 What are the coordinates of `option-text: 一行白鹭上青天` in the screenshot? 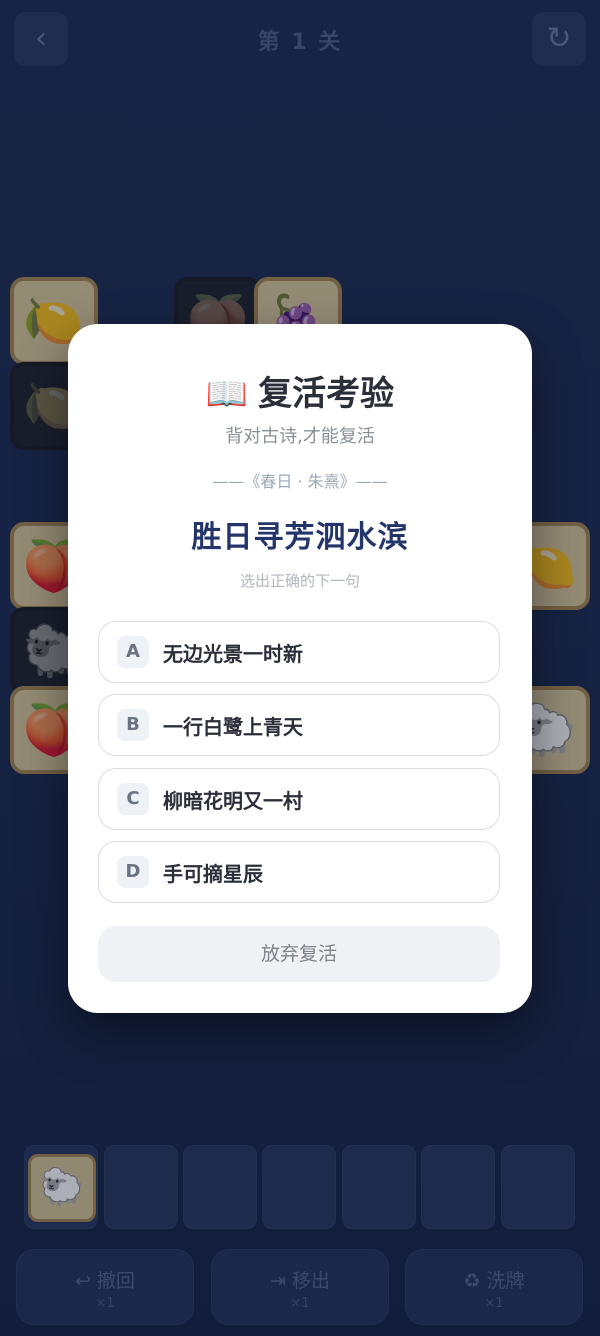 It's located at (233, 727).